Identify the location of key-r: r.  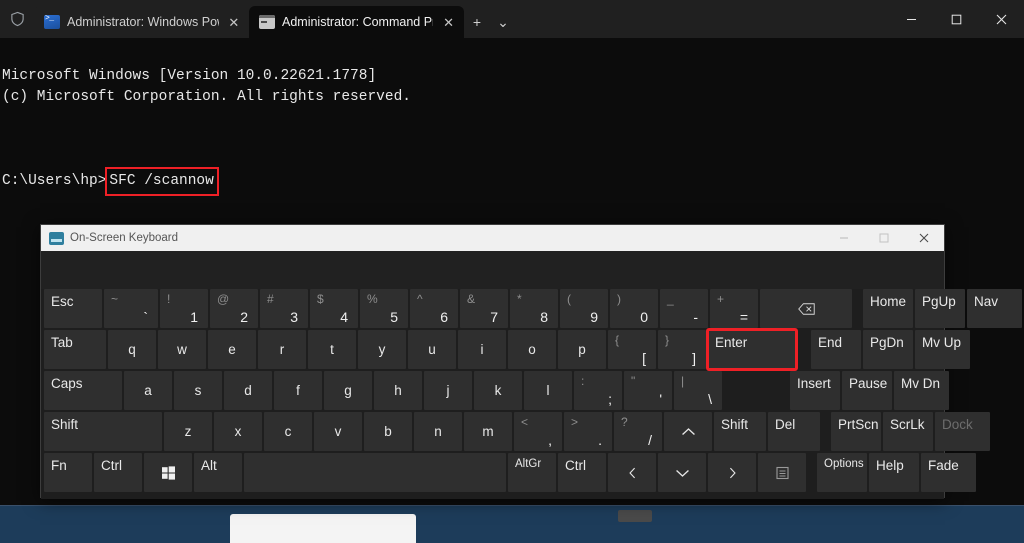
(282, 349).